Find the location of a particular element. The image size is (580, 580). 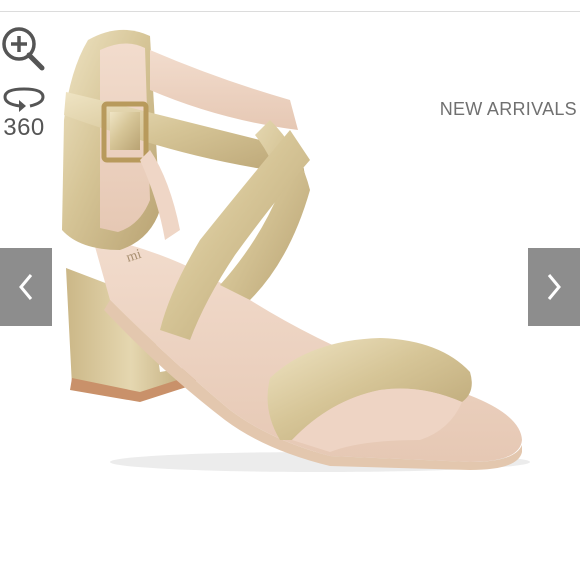

rotate-360-icon is located at coordinates (24, 99).